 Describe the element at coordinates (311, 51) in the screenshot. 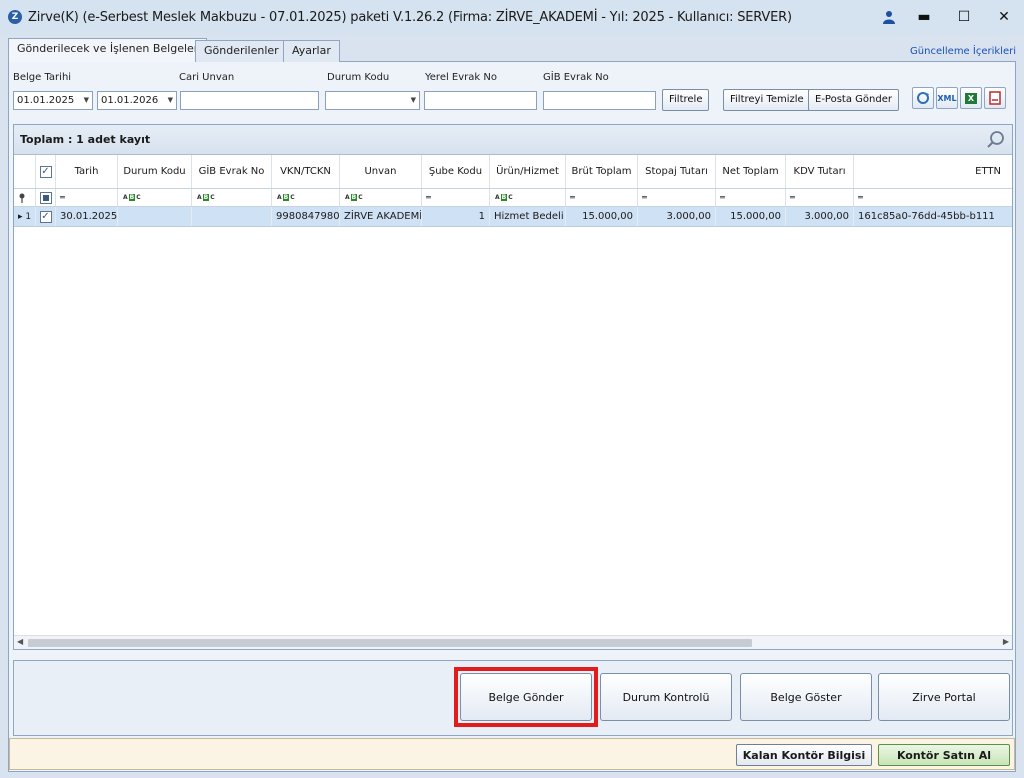

I see `tab-ayarlar: Ayarlar` at that location.